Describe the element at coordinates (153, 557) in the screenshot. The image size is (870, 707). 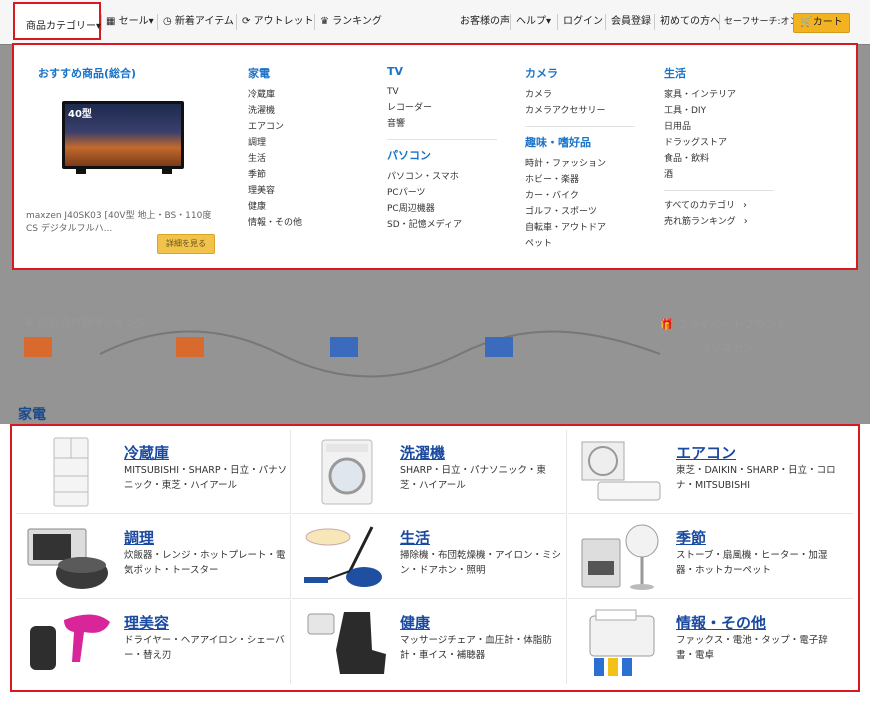
I see `category-cell-cooking: 調理 炊飯器・レンジ・ホットプレート・電気ポット・トースター` at that location.